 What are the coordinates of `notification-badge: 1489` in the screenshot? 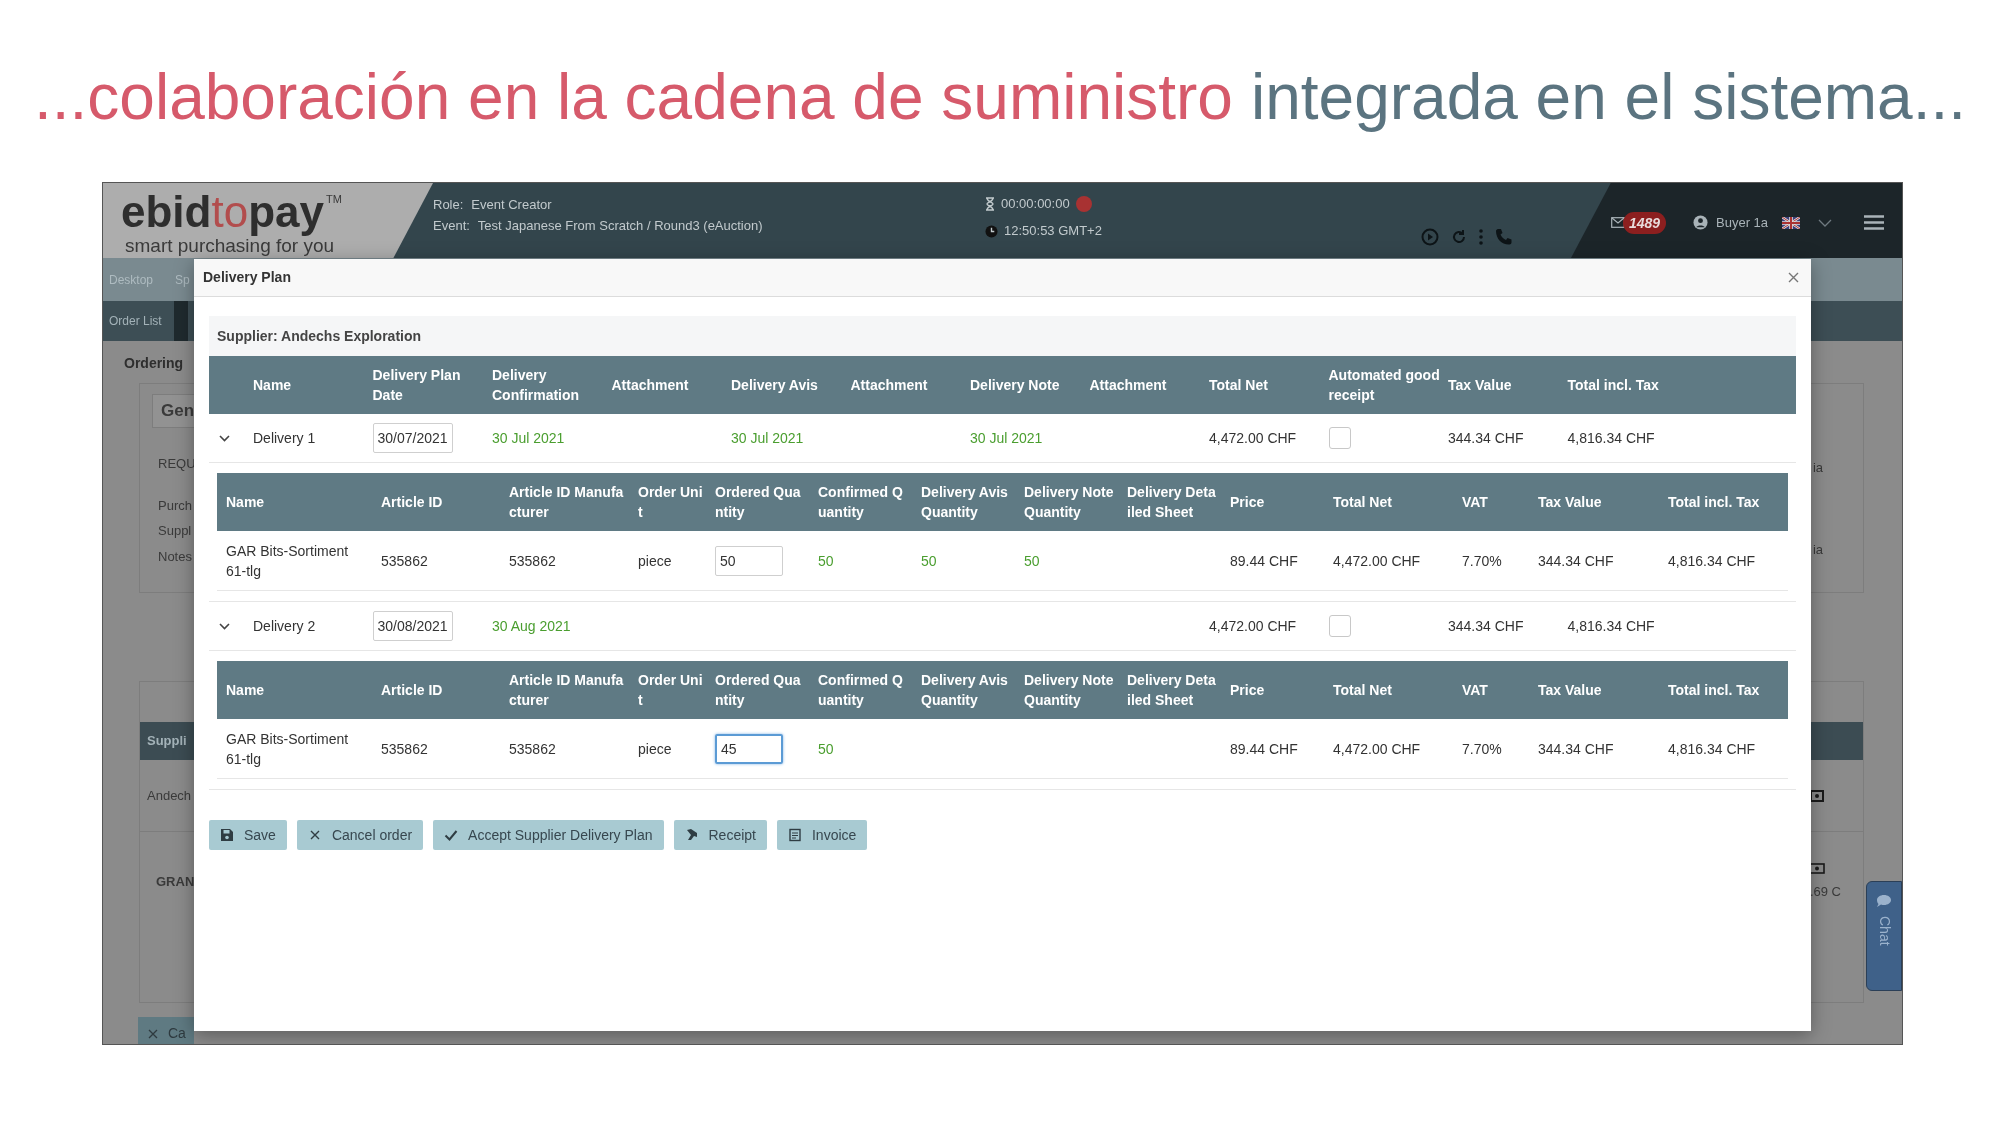 It's located at (1645, 222).